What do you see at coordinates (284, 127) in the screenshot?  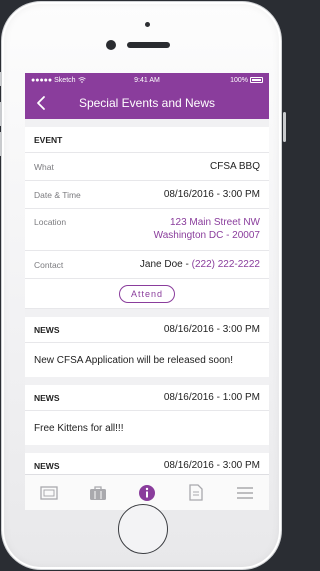 I see `power-button` at bounding box center [284, 127].